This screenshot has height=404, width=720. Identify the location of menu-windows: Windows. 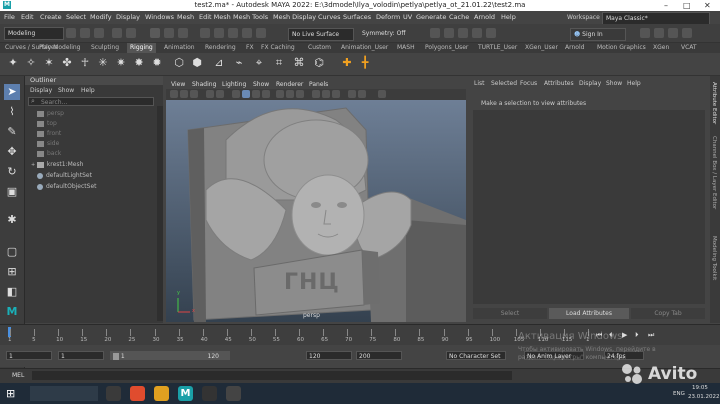
(159, 17).